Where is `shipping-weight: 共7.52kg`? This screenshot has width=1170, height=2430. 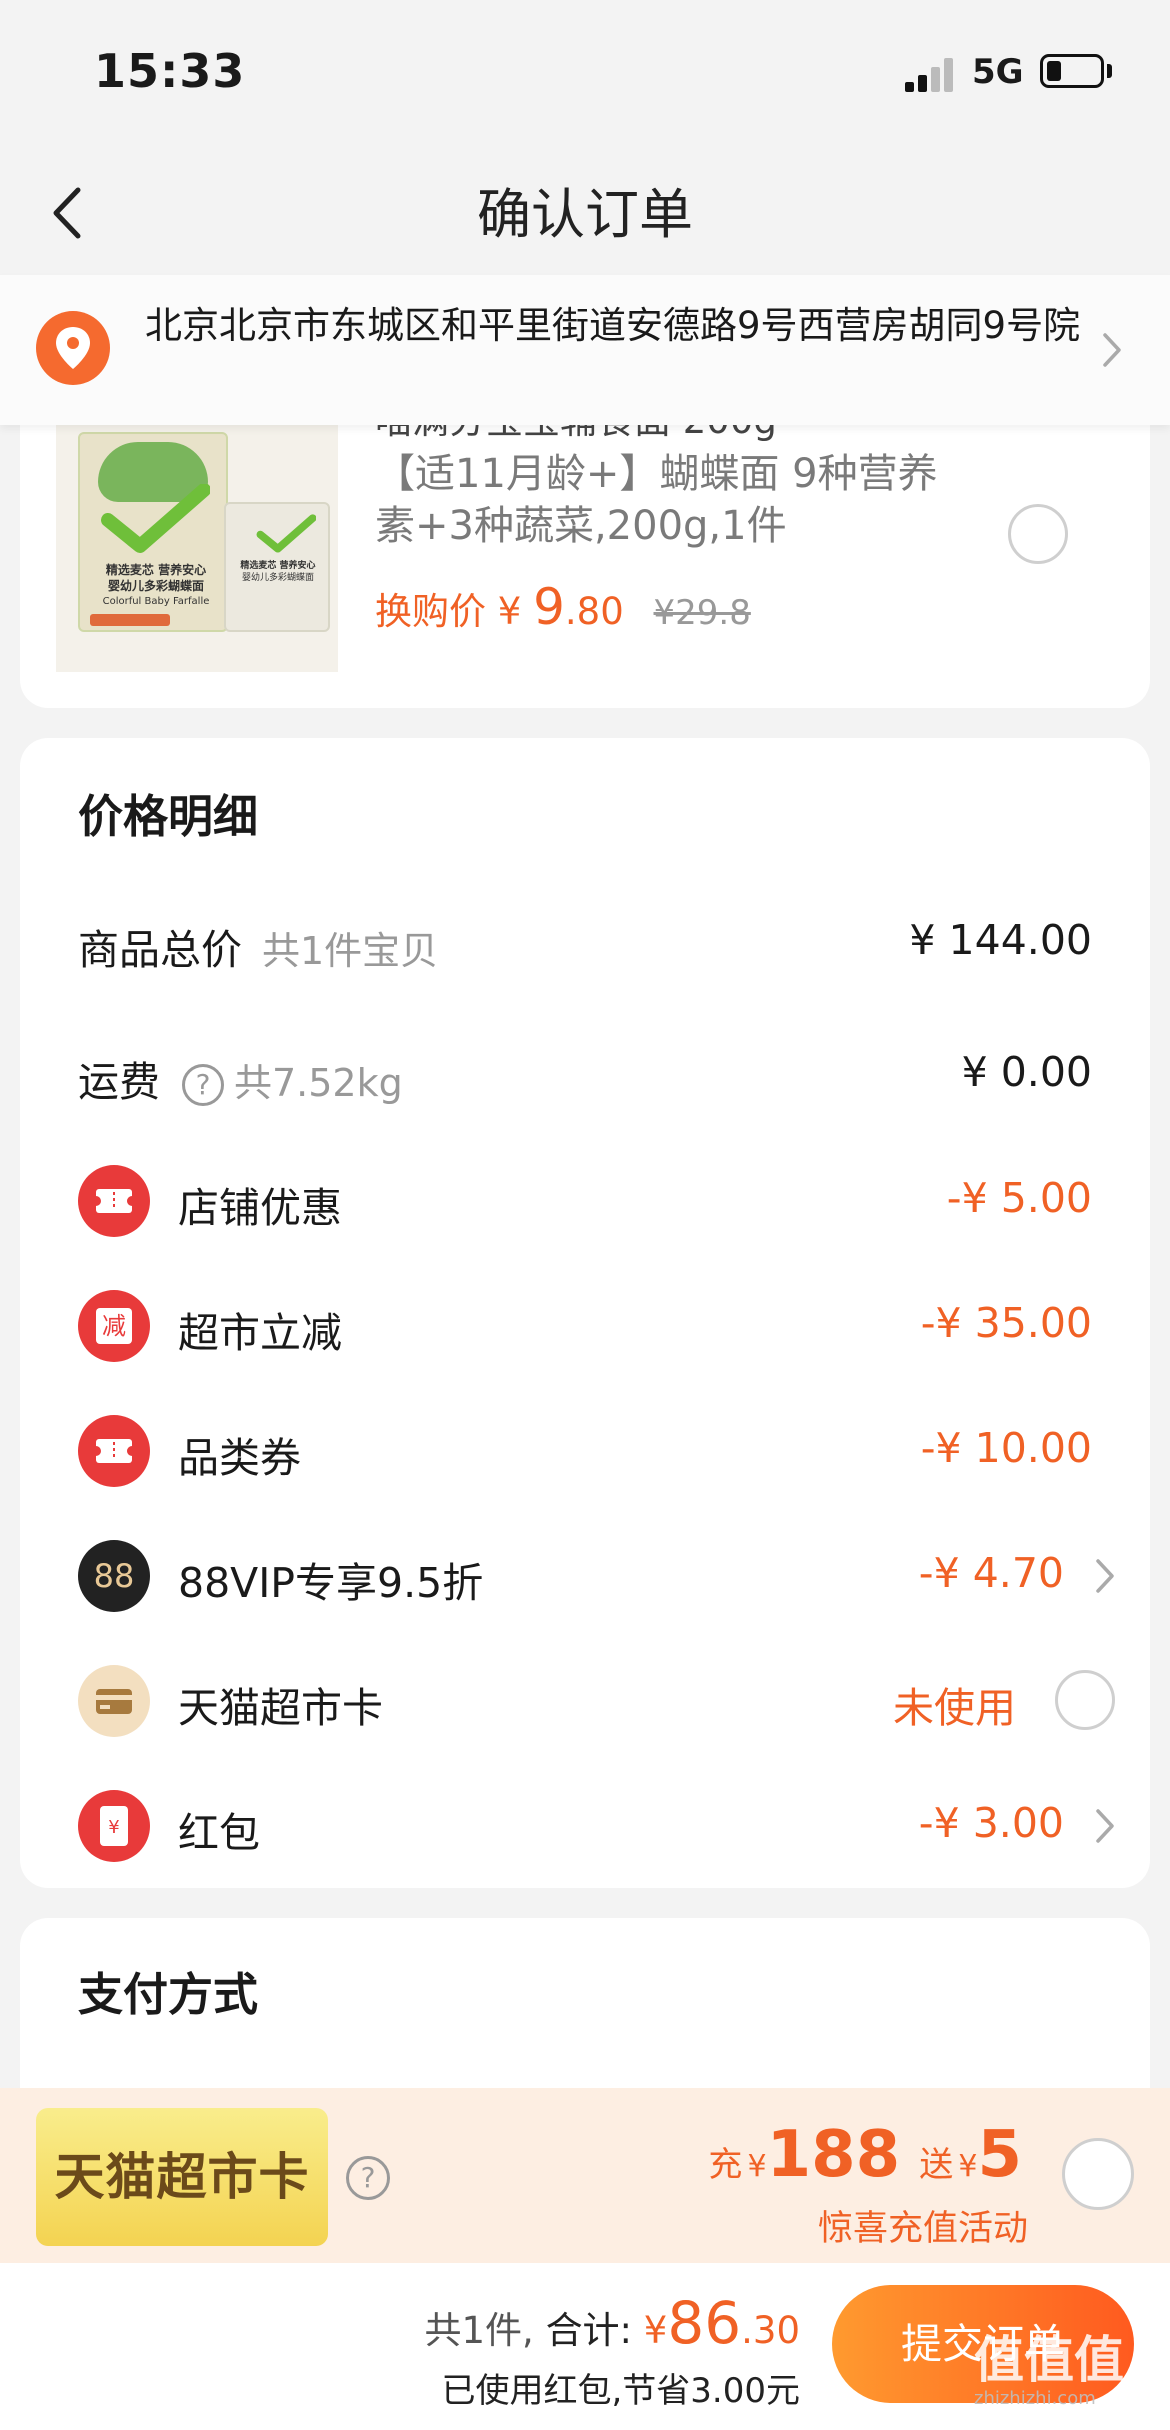 shipping-weight: 共7.52kg is located at coordinates (318, 1083).